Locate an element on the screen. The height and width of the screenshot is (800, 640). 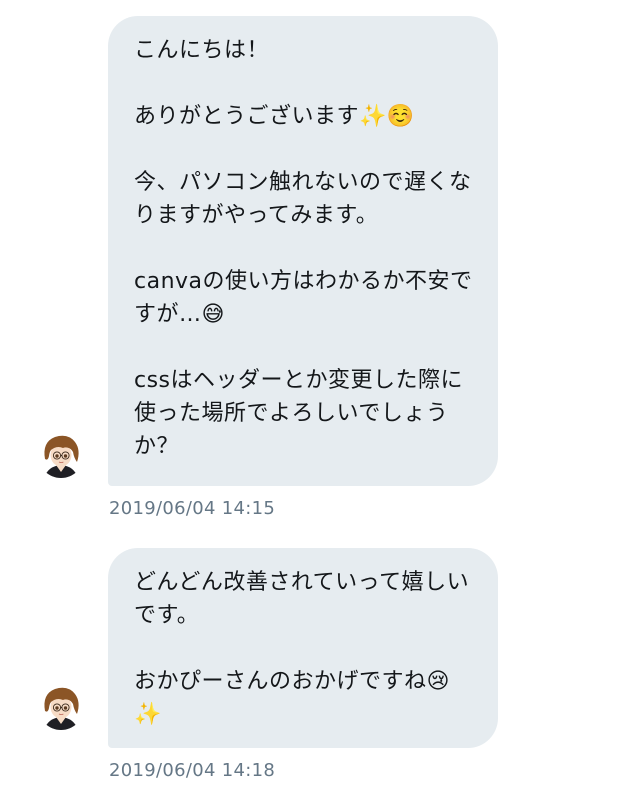
message-paragraph: どんどん改善されていって嬉しいです。 is located at coordinates (302, 599).